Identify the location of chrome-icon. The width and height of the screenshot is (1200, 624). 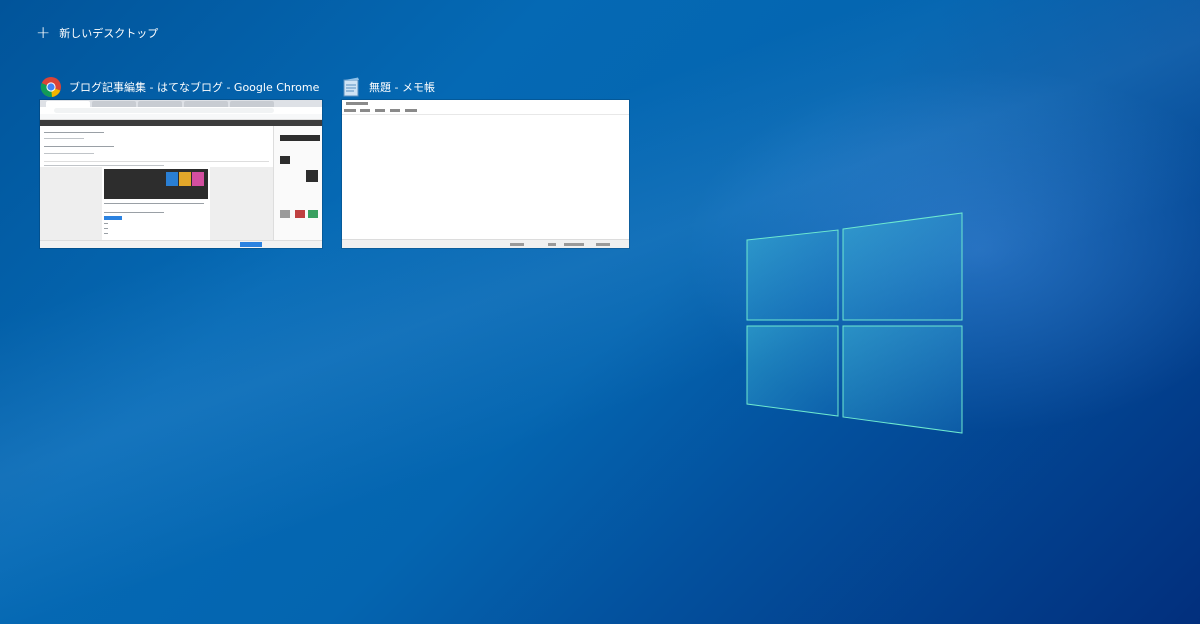
(50, 87).